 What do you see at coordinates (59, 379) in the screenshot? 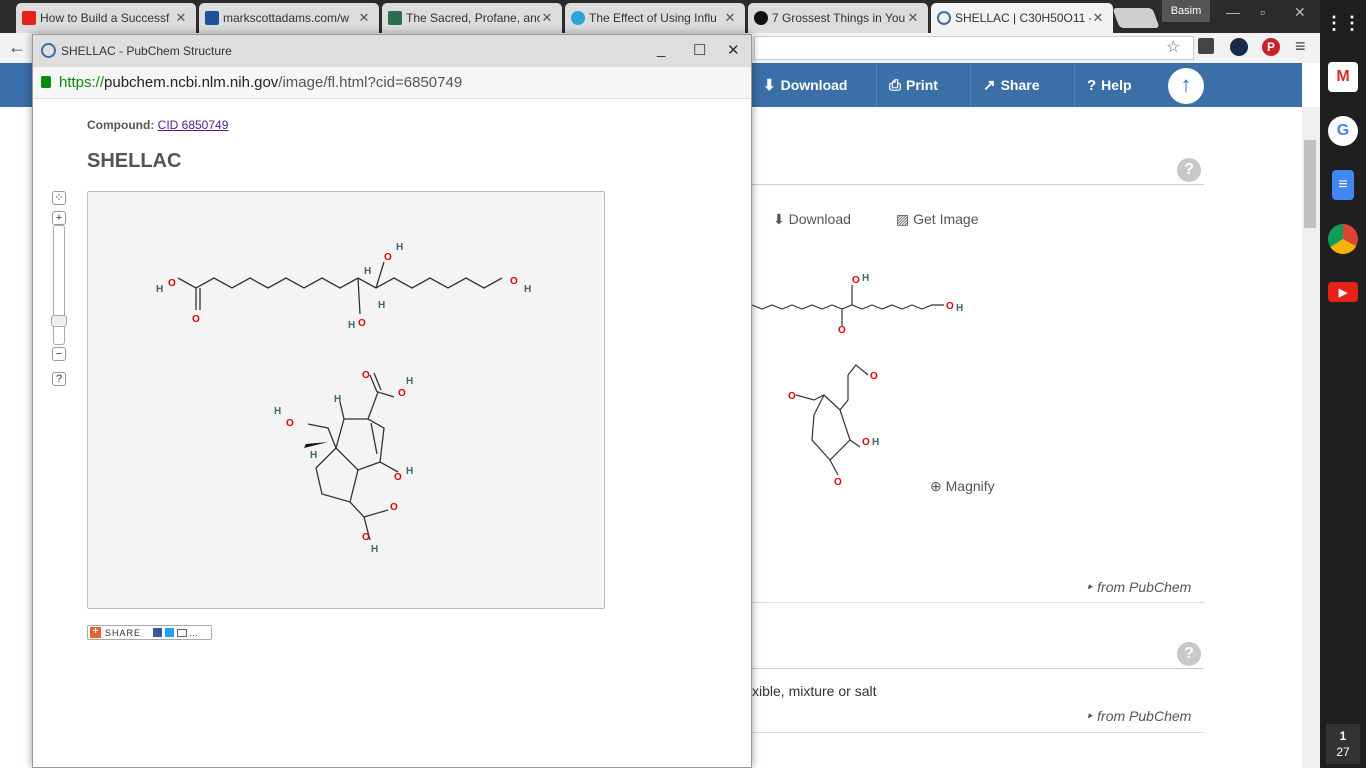
I see `zoom-help-button: ?` at bounding box center [59, 379].